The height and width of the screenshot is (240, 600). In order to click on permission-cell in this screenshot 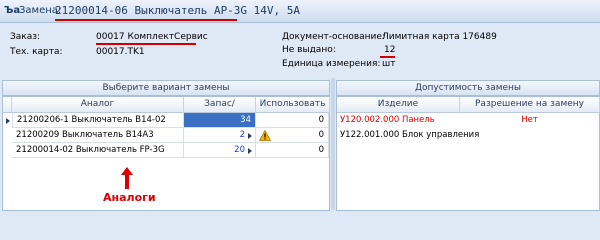, I will do `click(548, 135)`.